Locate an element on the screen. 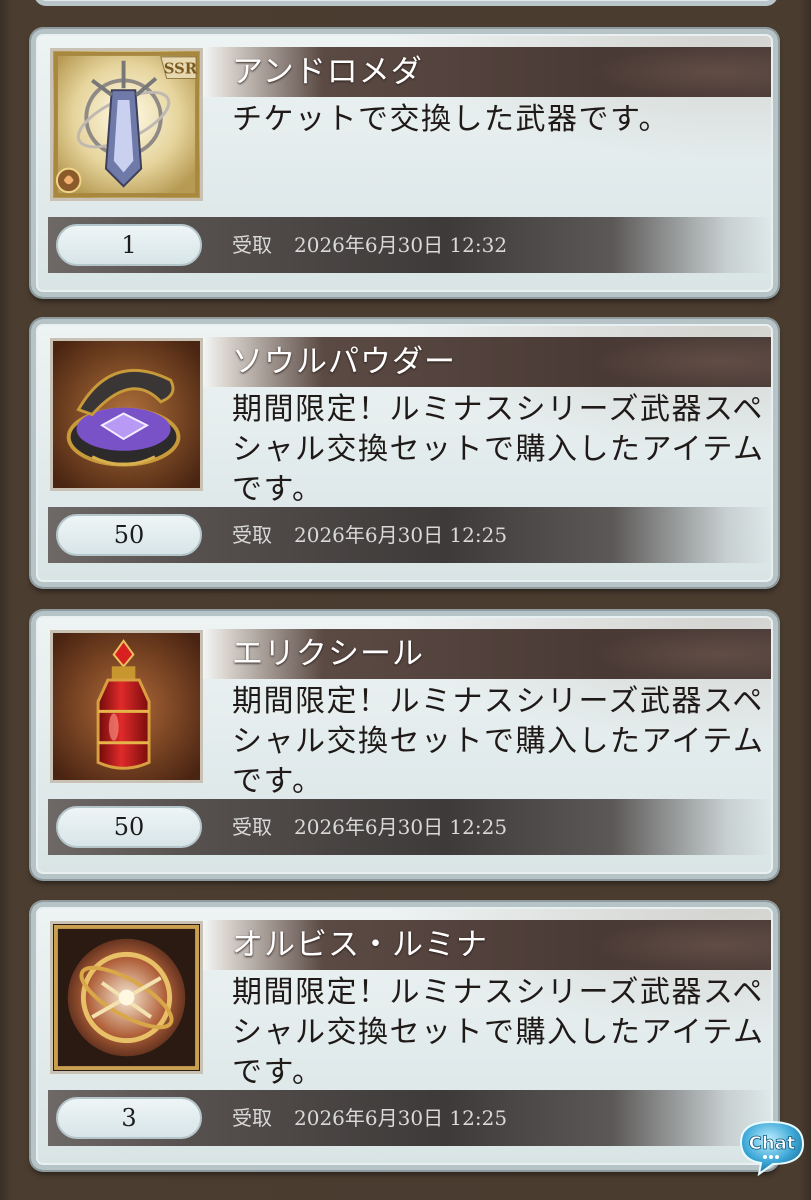  elixir-icon is located at coordinates (126, 706).